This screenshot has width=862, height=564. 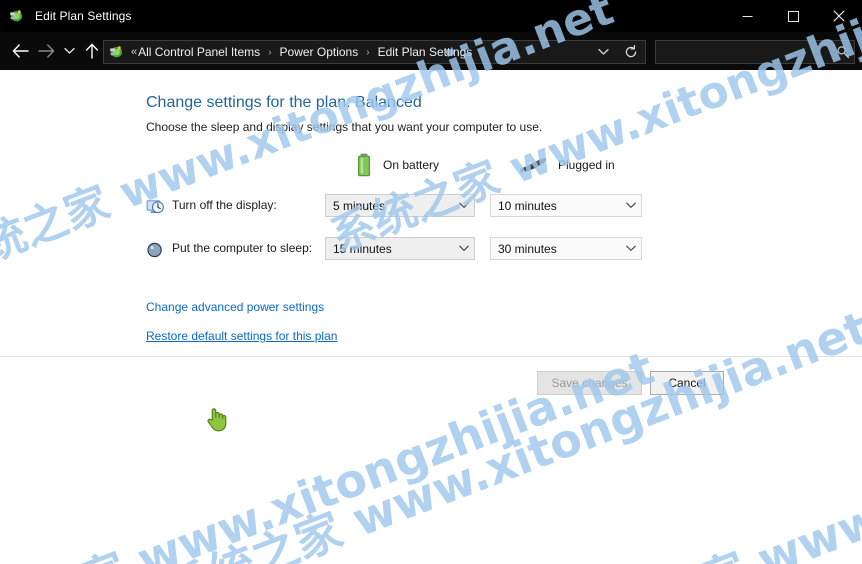 I want to click on dropdown-value: 10 minutes, so click(x=527, y=205).